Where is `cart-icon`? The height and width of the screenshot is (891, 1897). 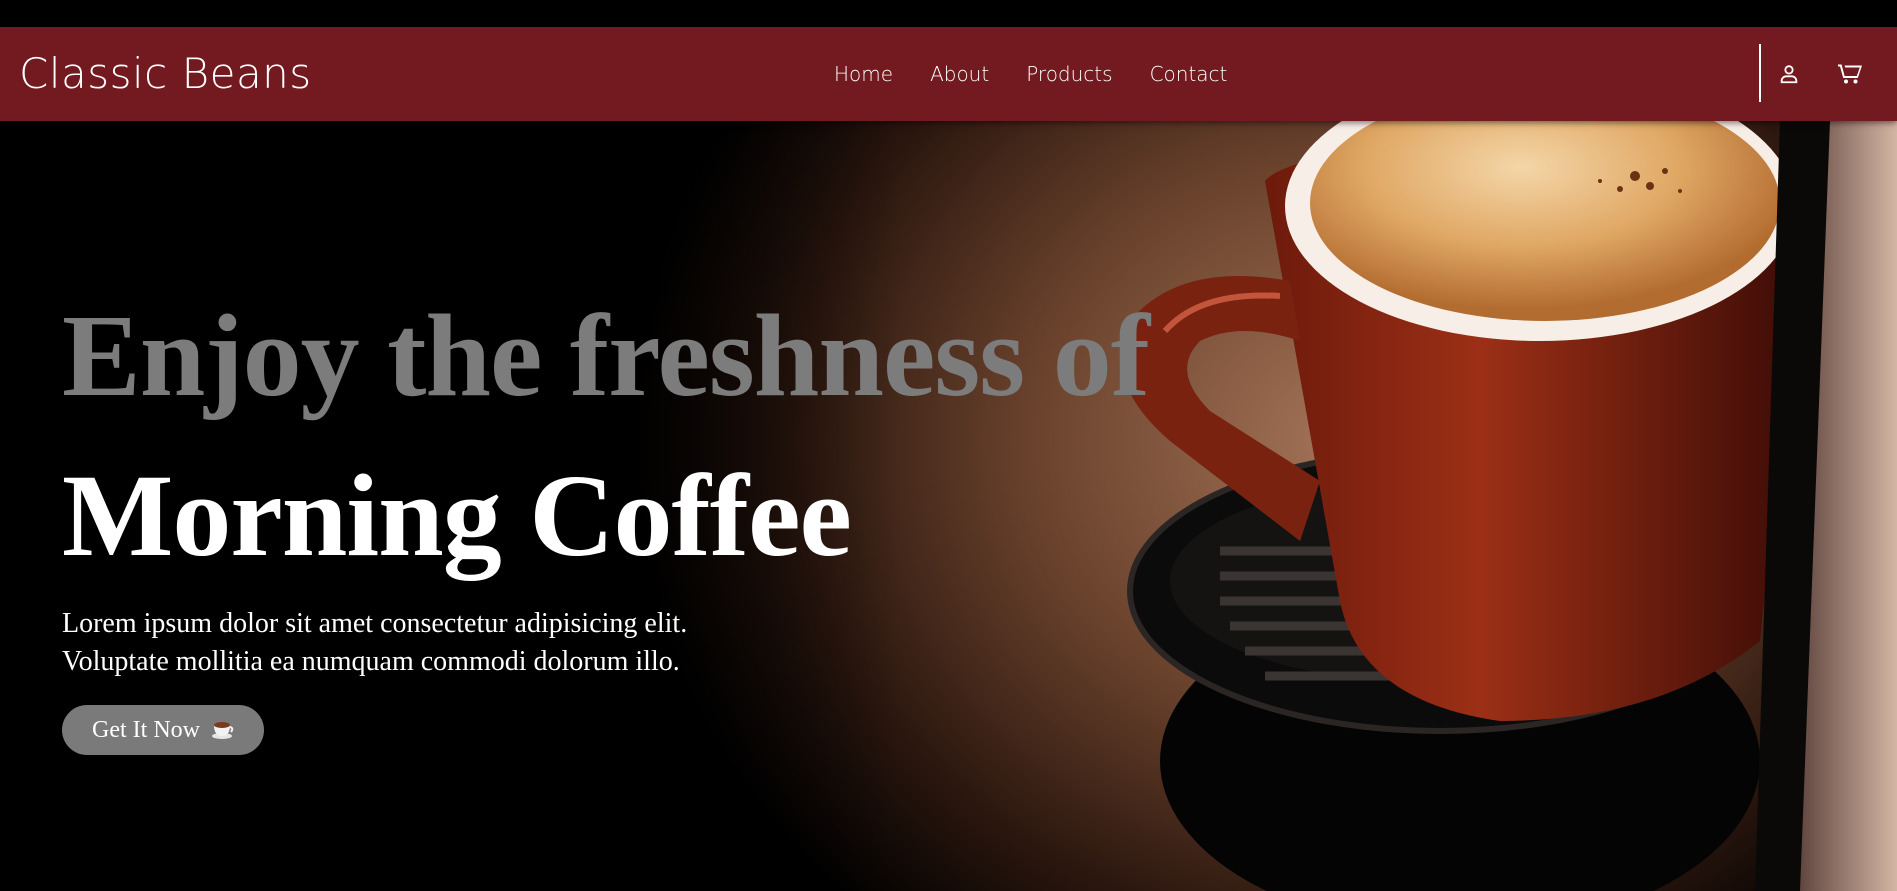 cart-icon is located at coordinates (1850, 74).